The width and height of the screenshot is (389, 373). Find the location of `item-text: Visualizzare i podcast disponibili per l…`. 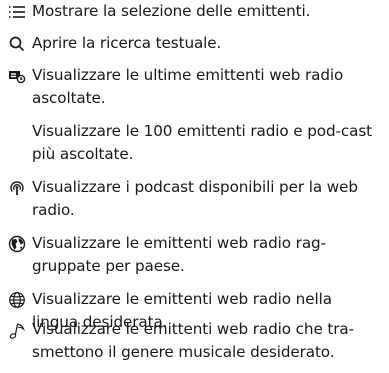

item-text: Visualizzare i podcast disponibili per l… is located at coordinates (195, 198).